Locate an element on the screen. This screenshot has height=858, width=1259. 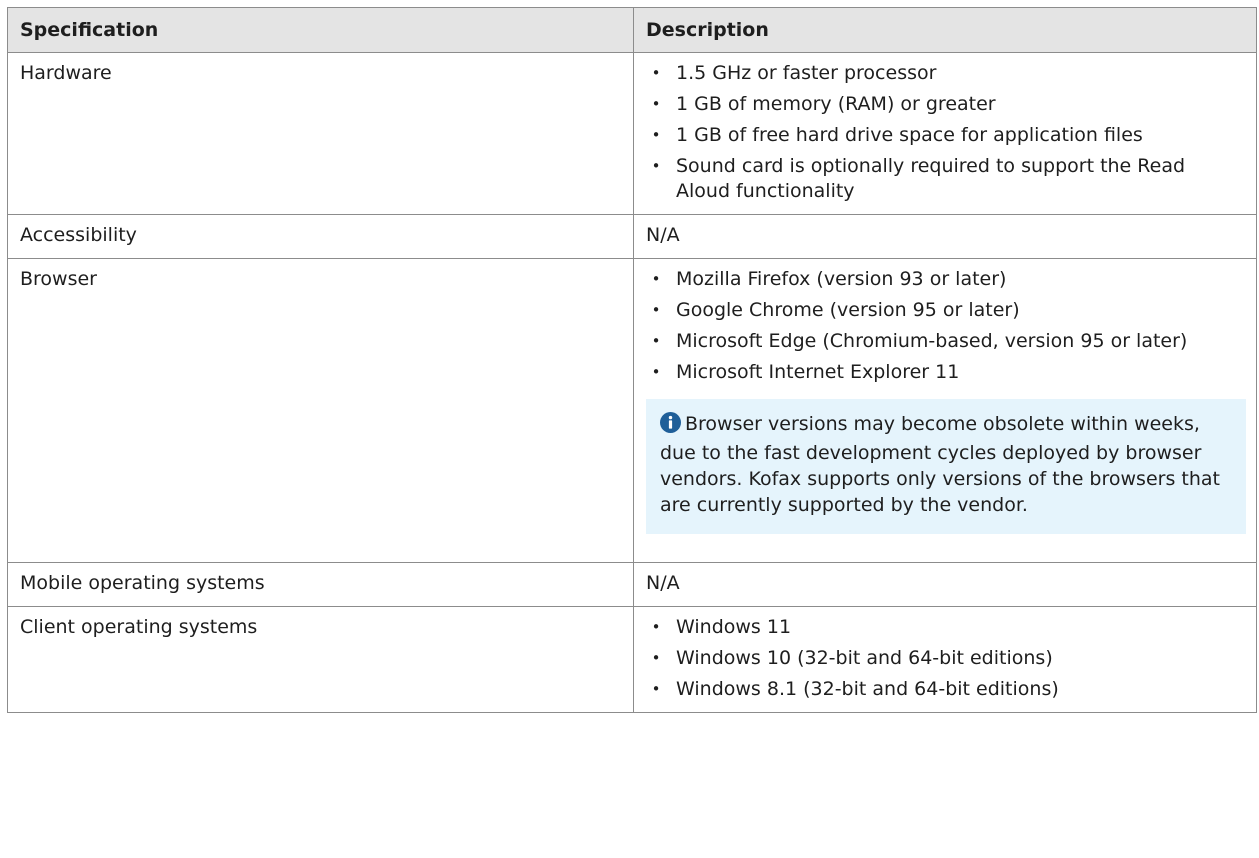
header-description: Description is located at coordinates (945, 30).